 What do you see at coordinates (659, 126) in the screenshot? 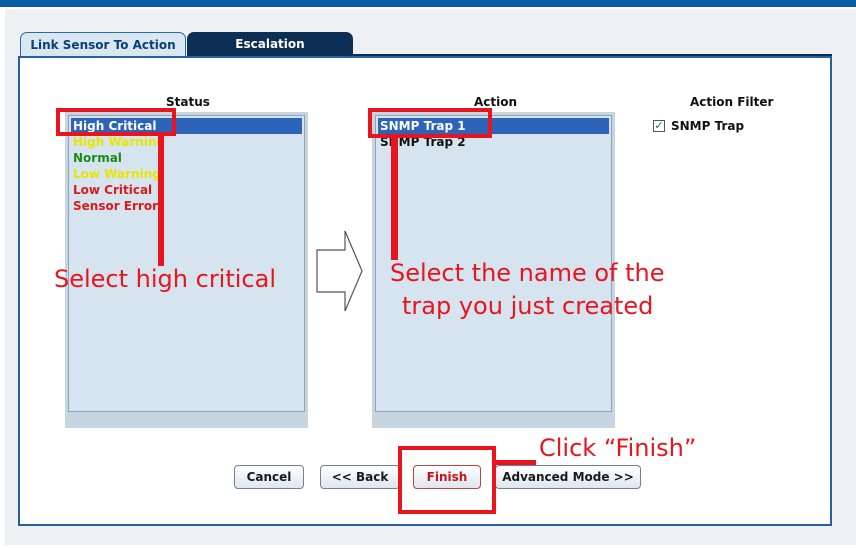
I see `snmp-trap-checkbox: ✓` at bounding box center [659, 126].